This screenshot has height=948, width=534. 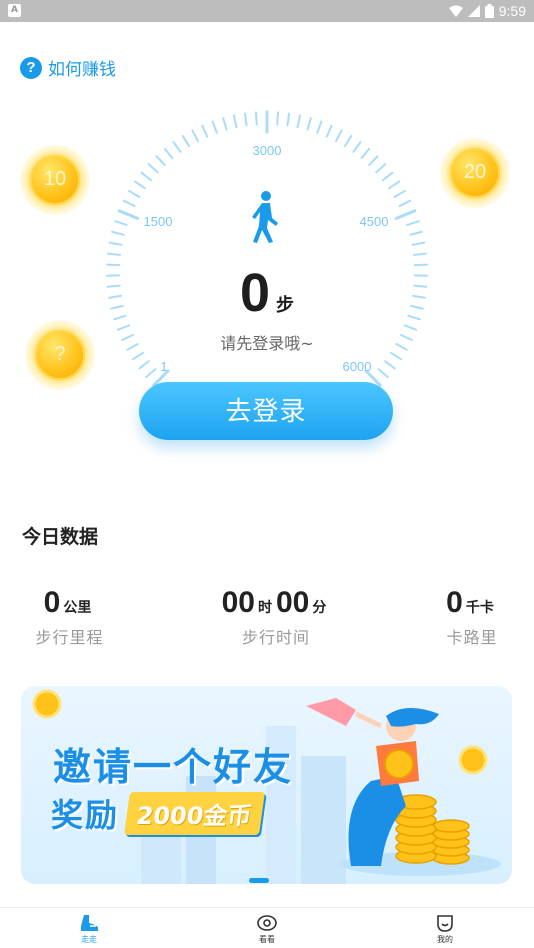 I want to click on tab-mine: 我的, so click(x=445, y=928).